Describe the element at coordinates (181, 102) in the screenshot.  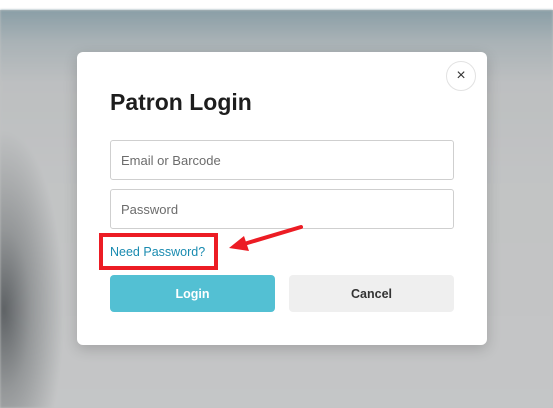
I see `dialog-title: Patron Login` at that location.